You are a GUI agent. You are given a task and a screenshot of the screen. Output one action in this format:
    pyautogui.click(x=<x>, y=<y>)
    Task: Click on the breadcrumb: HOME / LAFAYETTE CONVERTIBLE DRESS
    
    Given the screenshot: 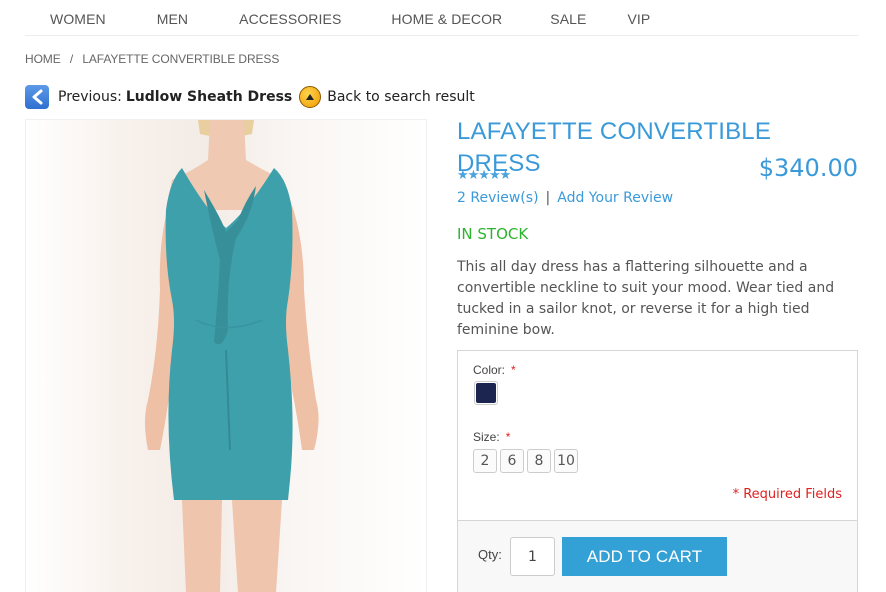 What is the action you would take?
    pyautogui.click(x=152, y=59)
    